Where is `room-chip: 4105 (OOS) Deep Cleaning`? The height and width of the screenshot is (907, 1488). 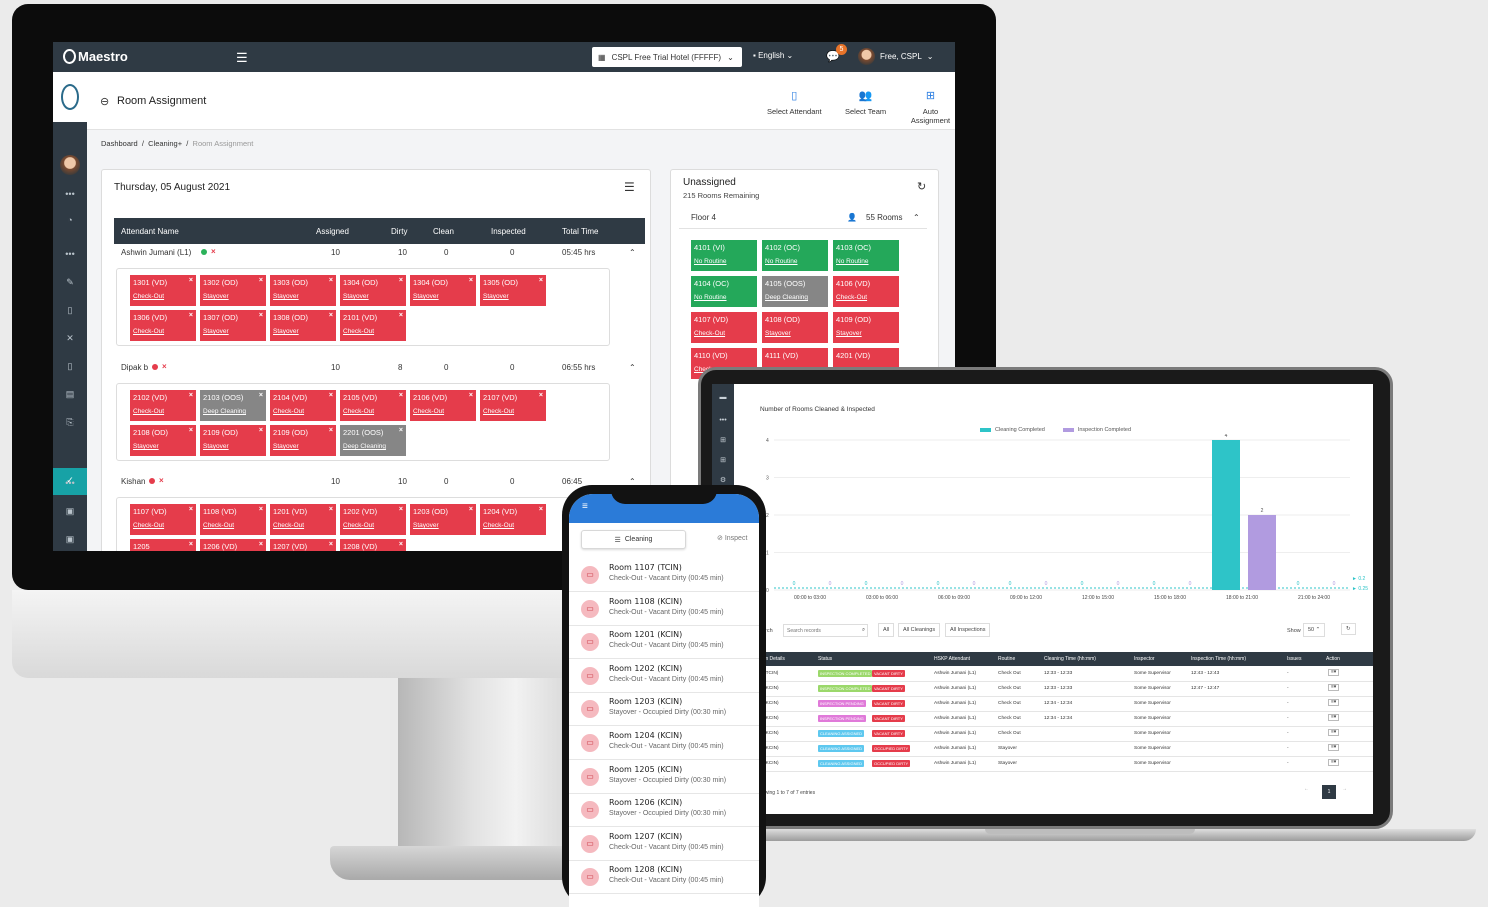
room-chip: 4105 (OOS) Deep Cleaning is located at coordinates (795, 291).